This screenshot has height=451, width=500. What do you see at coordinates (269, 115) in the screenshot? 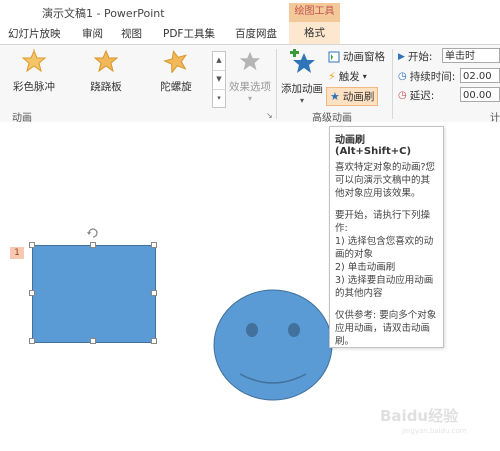
I see `dialog-launcher-icon: ↘` at bounding box center [269, 115].